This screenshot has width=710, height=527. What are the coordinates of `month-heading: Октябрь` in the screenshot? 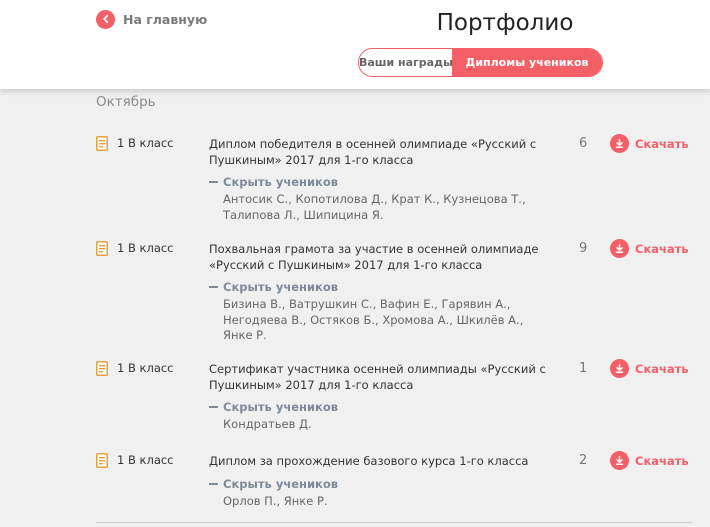 It's located at (126, 102).